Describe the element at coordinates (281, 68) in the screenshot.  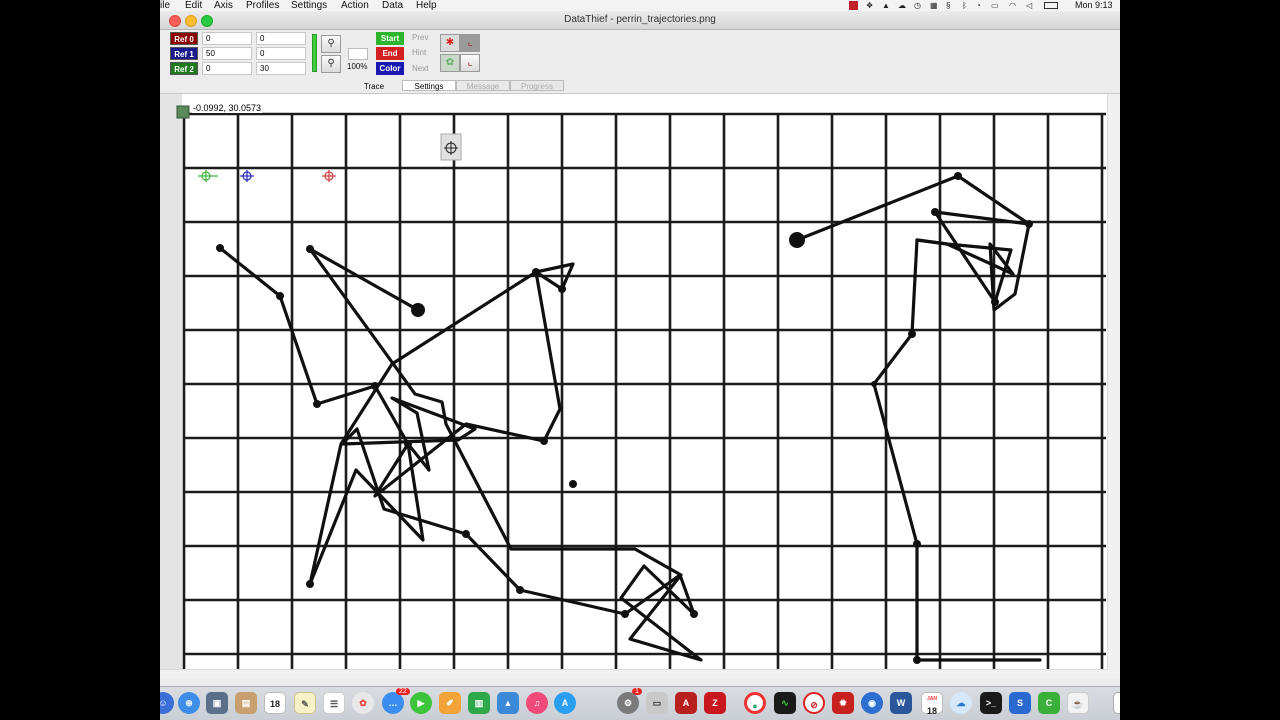
I see `ref2-y-field: 30` at that location.